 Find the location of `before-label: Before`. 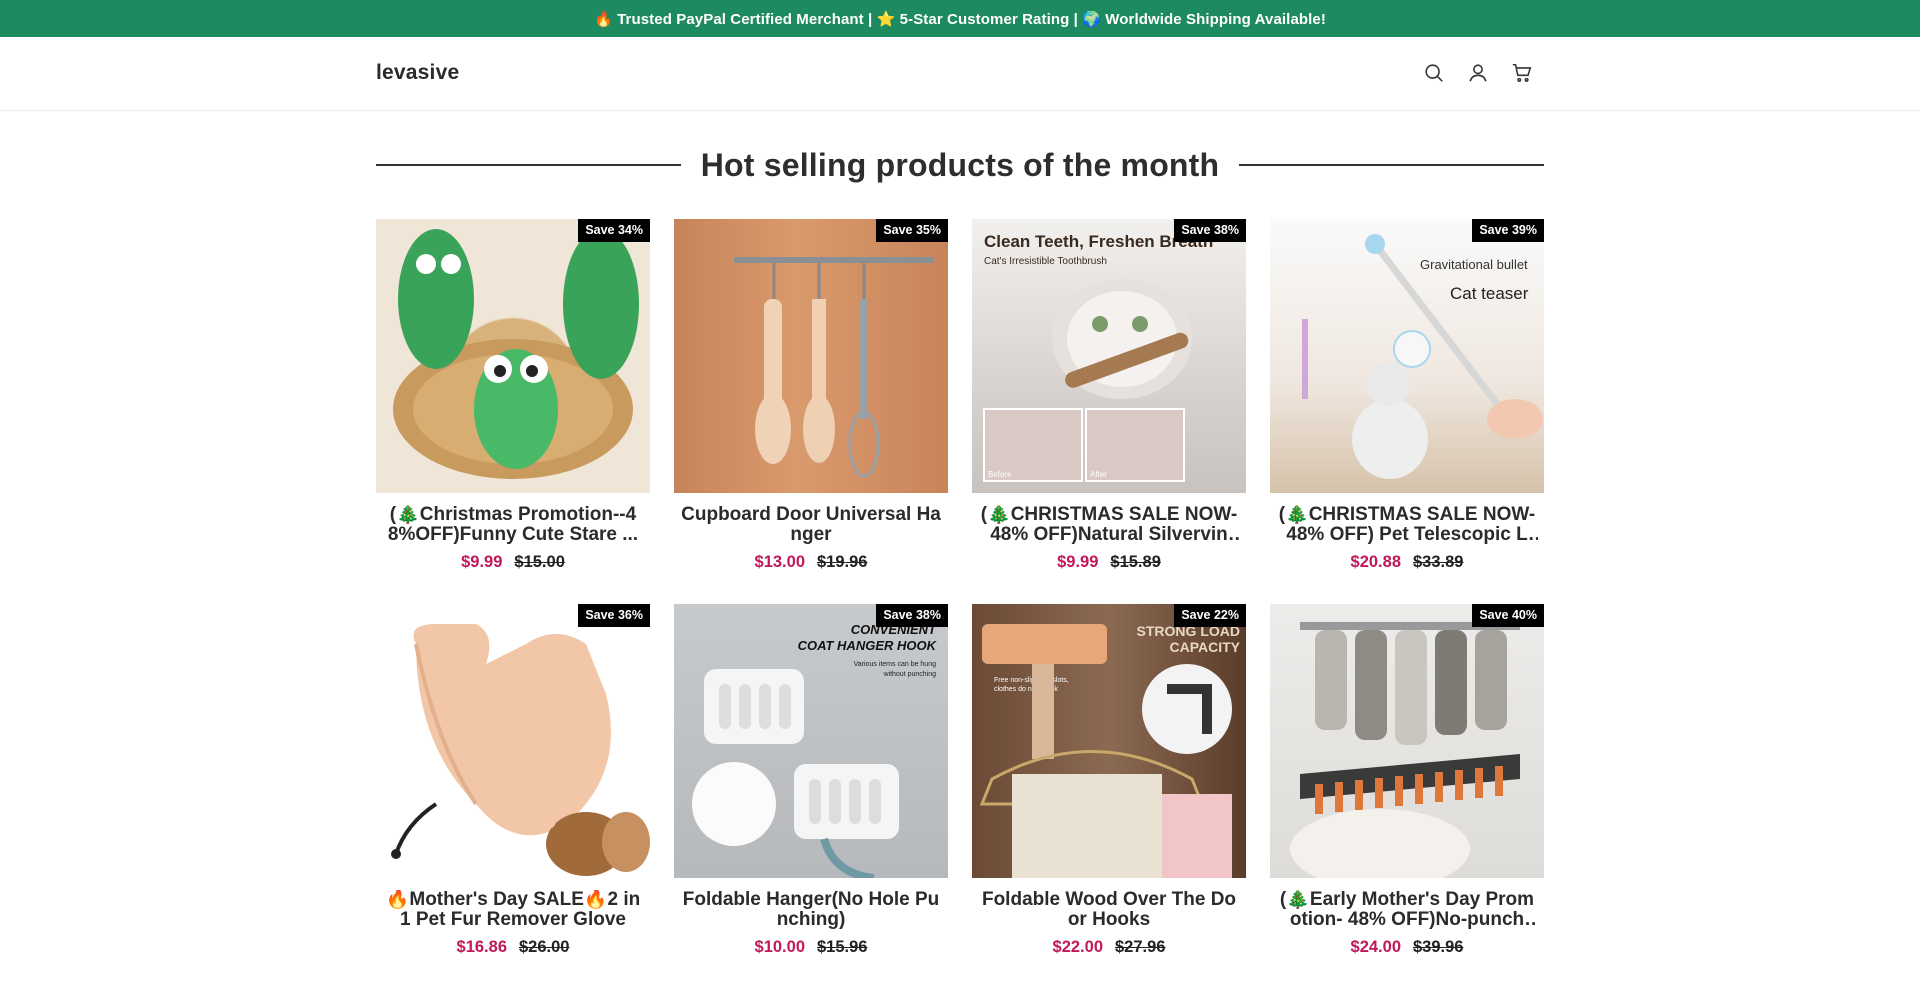

before-label: Before is located at coordinates (1000, 474).